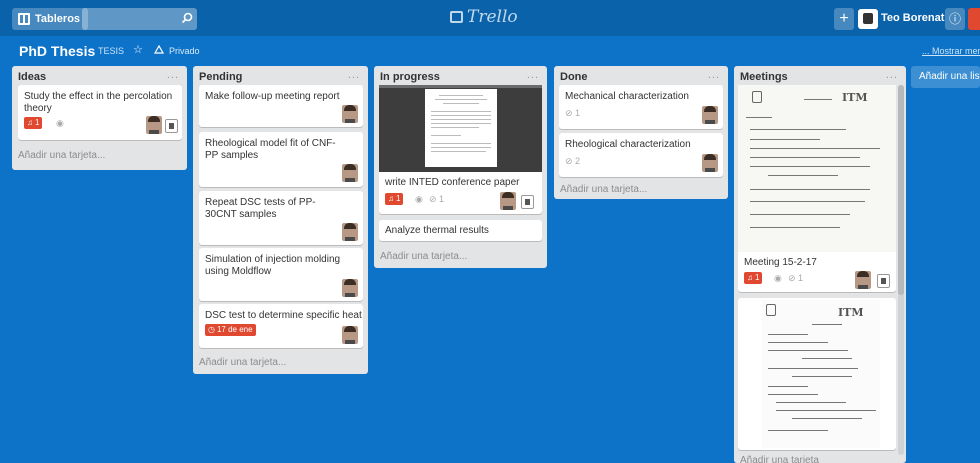 Image resolution: width=980 pixels, height=463 pixels. Describe the element at coordinates (460, 230) in the screenshot. I see `card: Analyze thermal results` at that location.